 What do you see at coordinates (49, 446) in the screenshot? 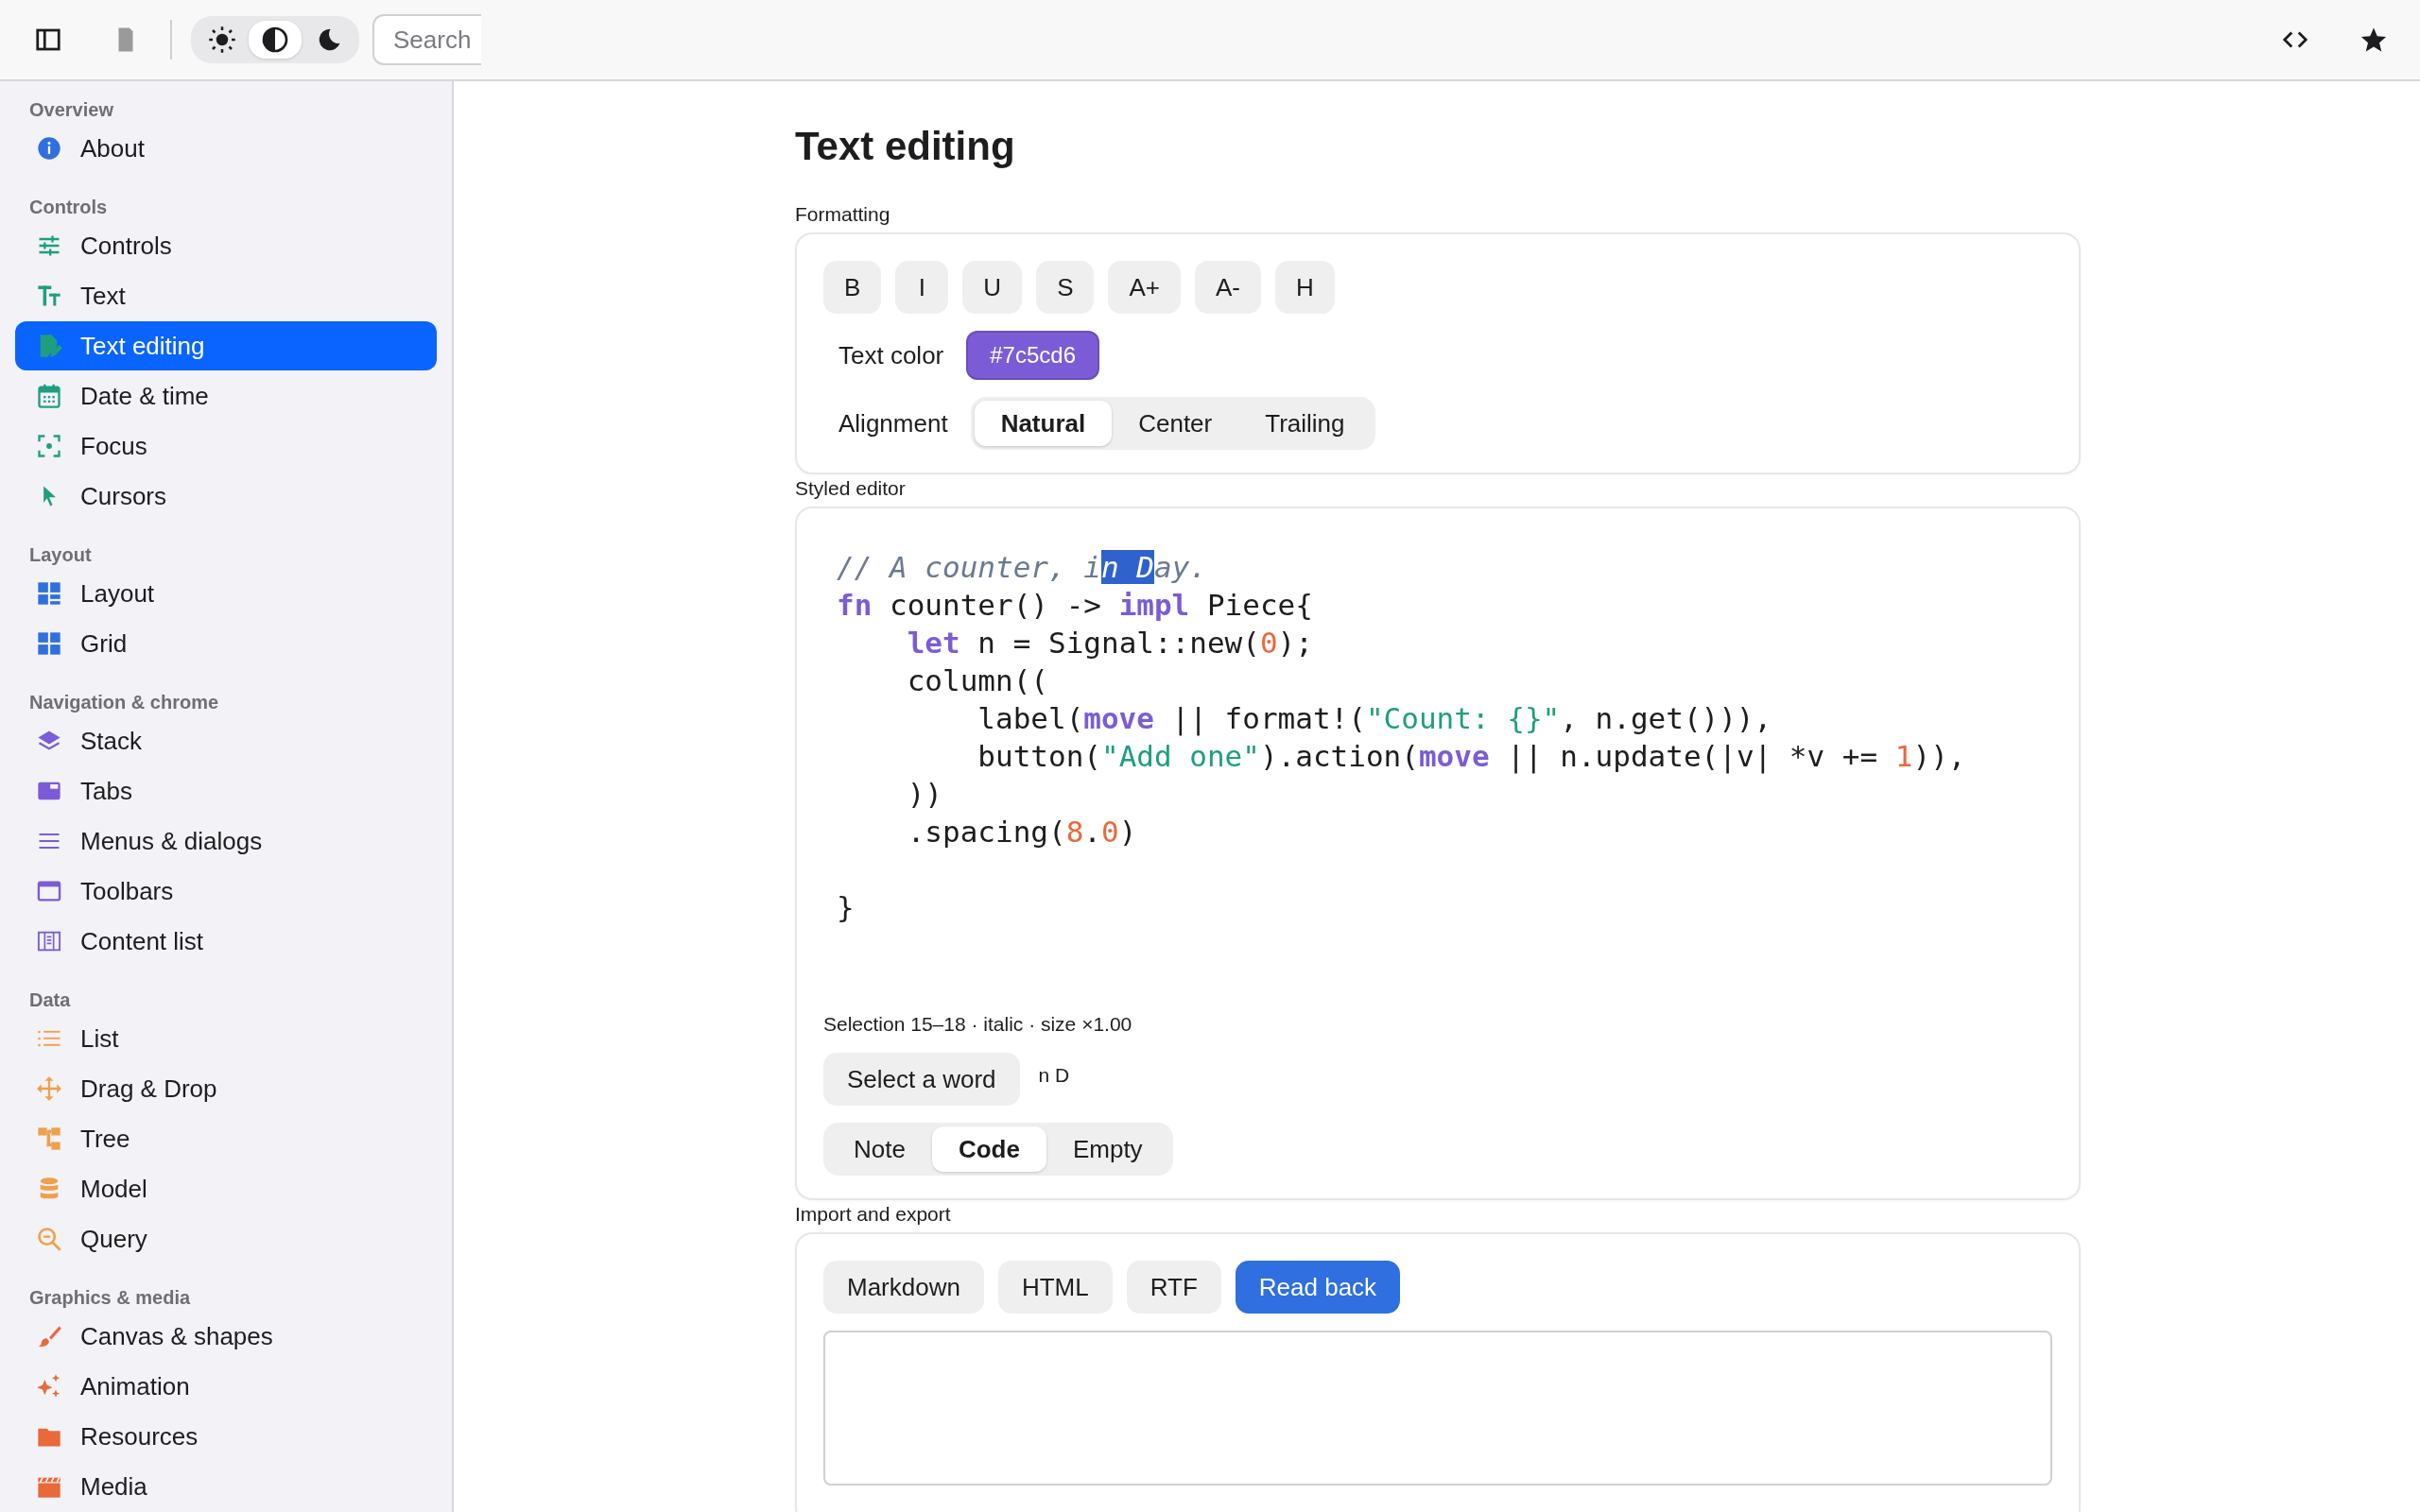
I see `focus-icon` at bounding box center [49, 446].